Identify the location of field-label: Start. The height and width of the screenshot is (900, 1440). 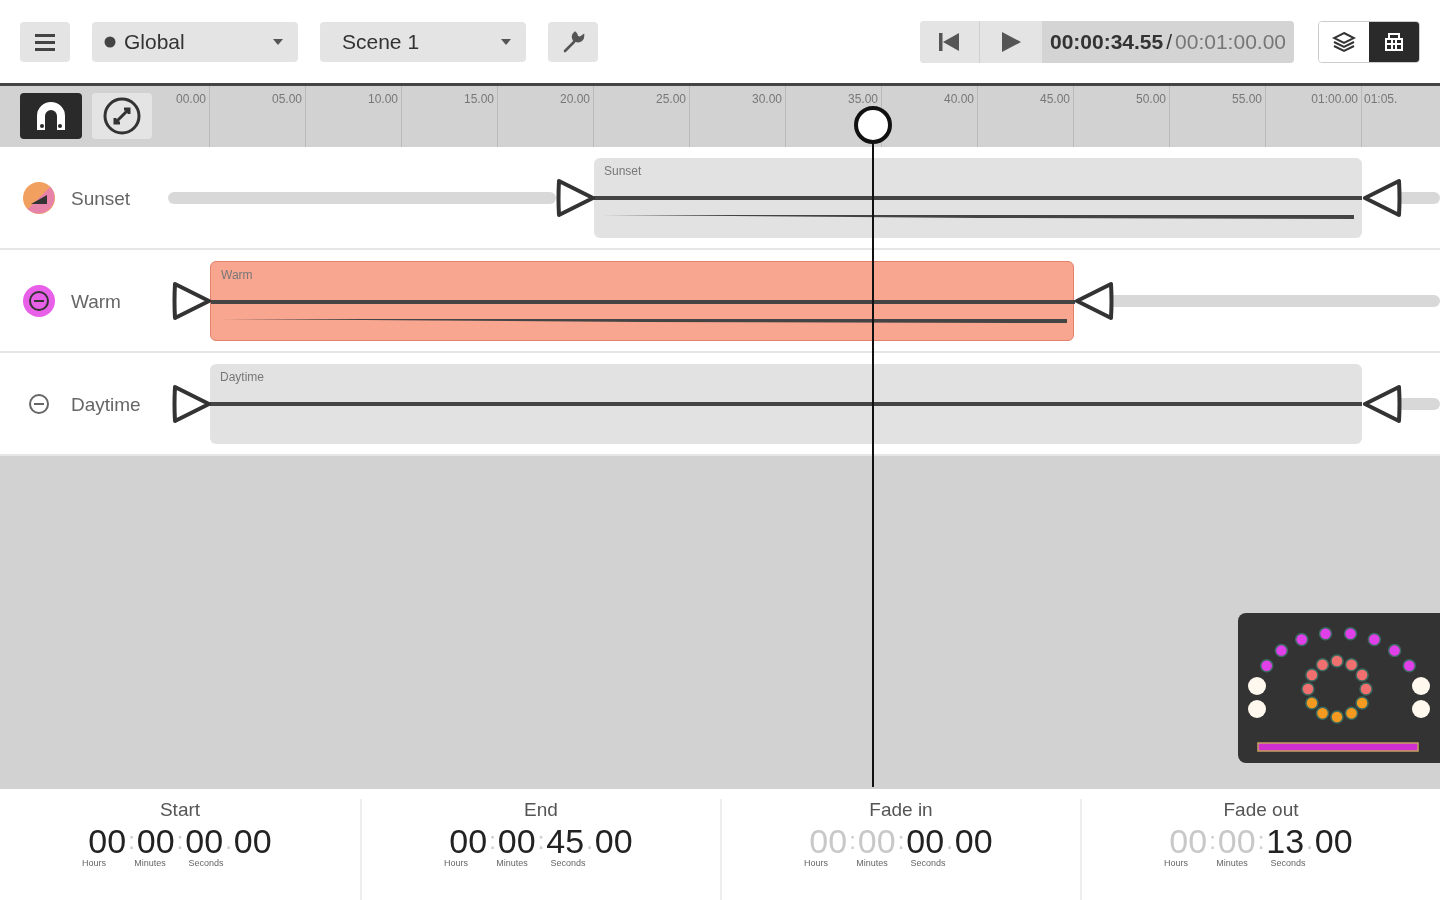
(180, 810).